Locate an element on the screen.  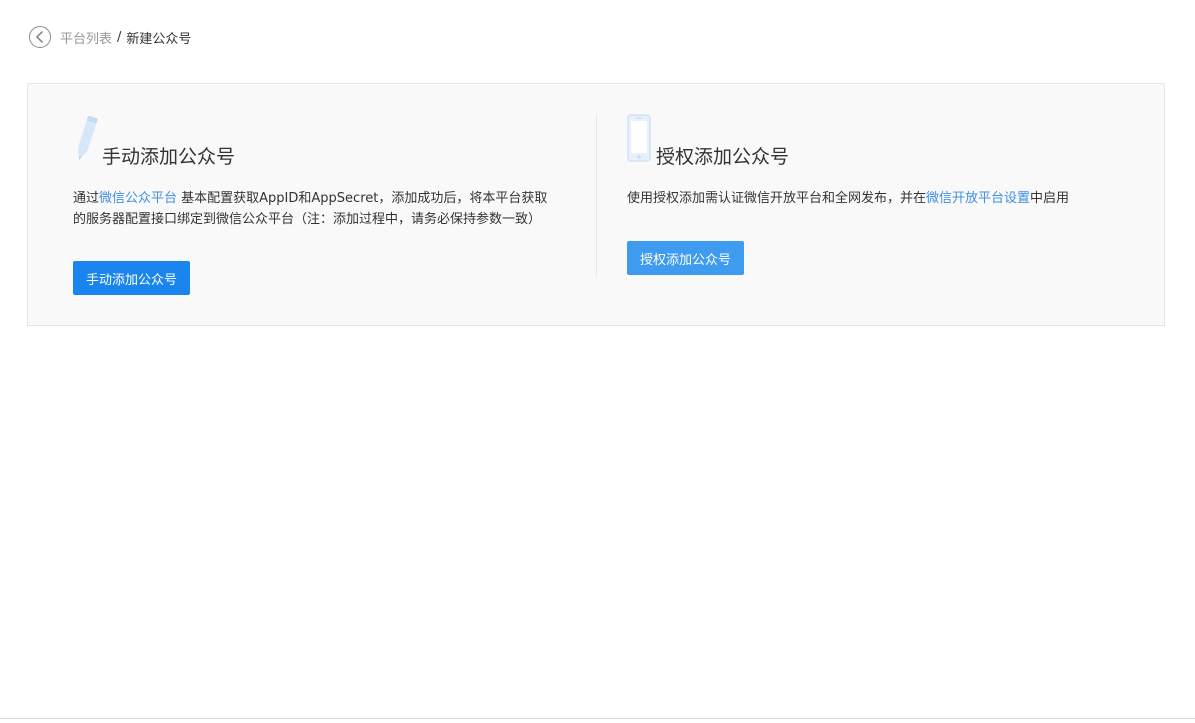
wechat-mp-link: 微信公众平台 is located at coordinates (138, 198).